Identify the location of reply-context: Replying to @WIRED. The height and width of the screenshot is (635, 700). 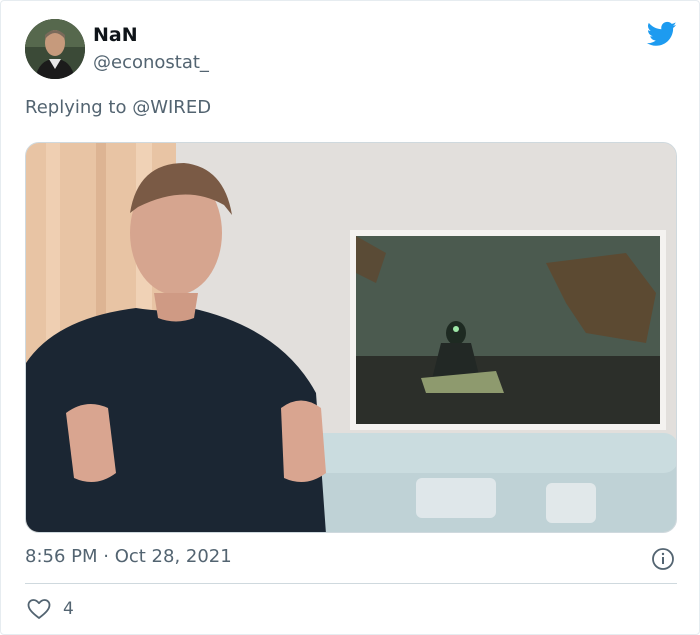
(118, 107).